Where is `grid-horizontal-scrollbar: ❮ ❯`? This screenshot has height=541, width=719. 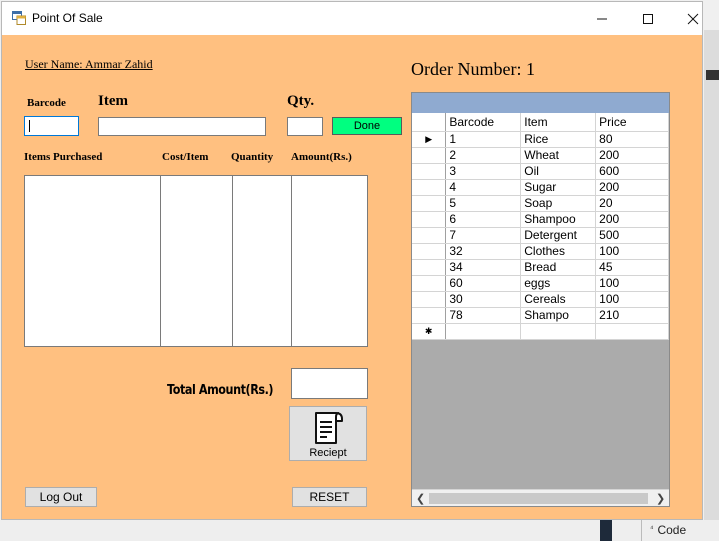
grid-horizontal-scrollbar: ❮ ❯ is located at coordinates (540, 497).